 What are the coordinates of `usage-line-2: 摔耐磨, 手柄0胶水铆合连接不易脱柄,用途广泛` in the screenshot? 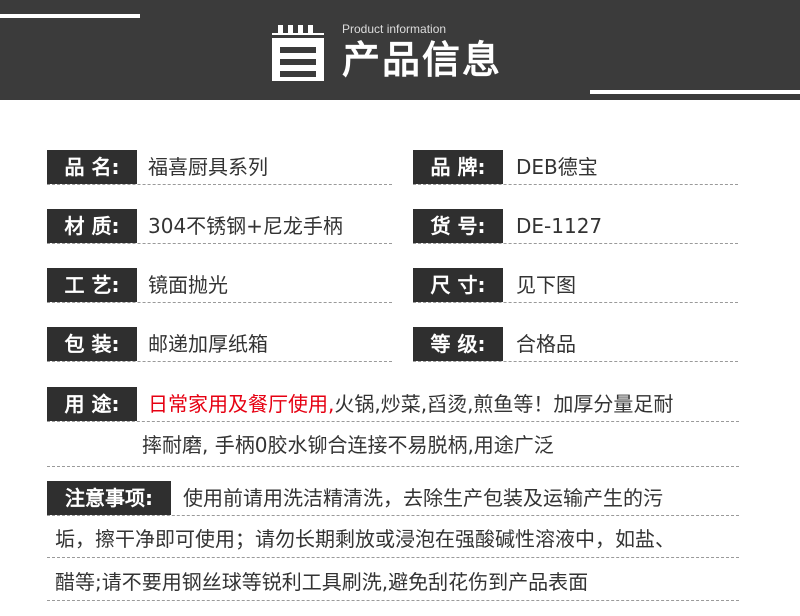 It's located at (348, 445).